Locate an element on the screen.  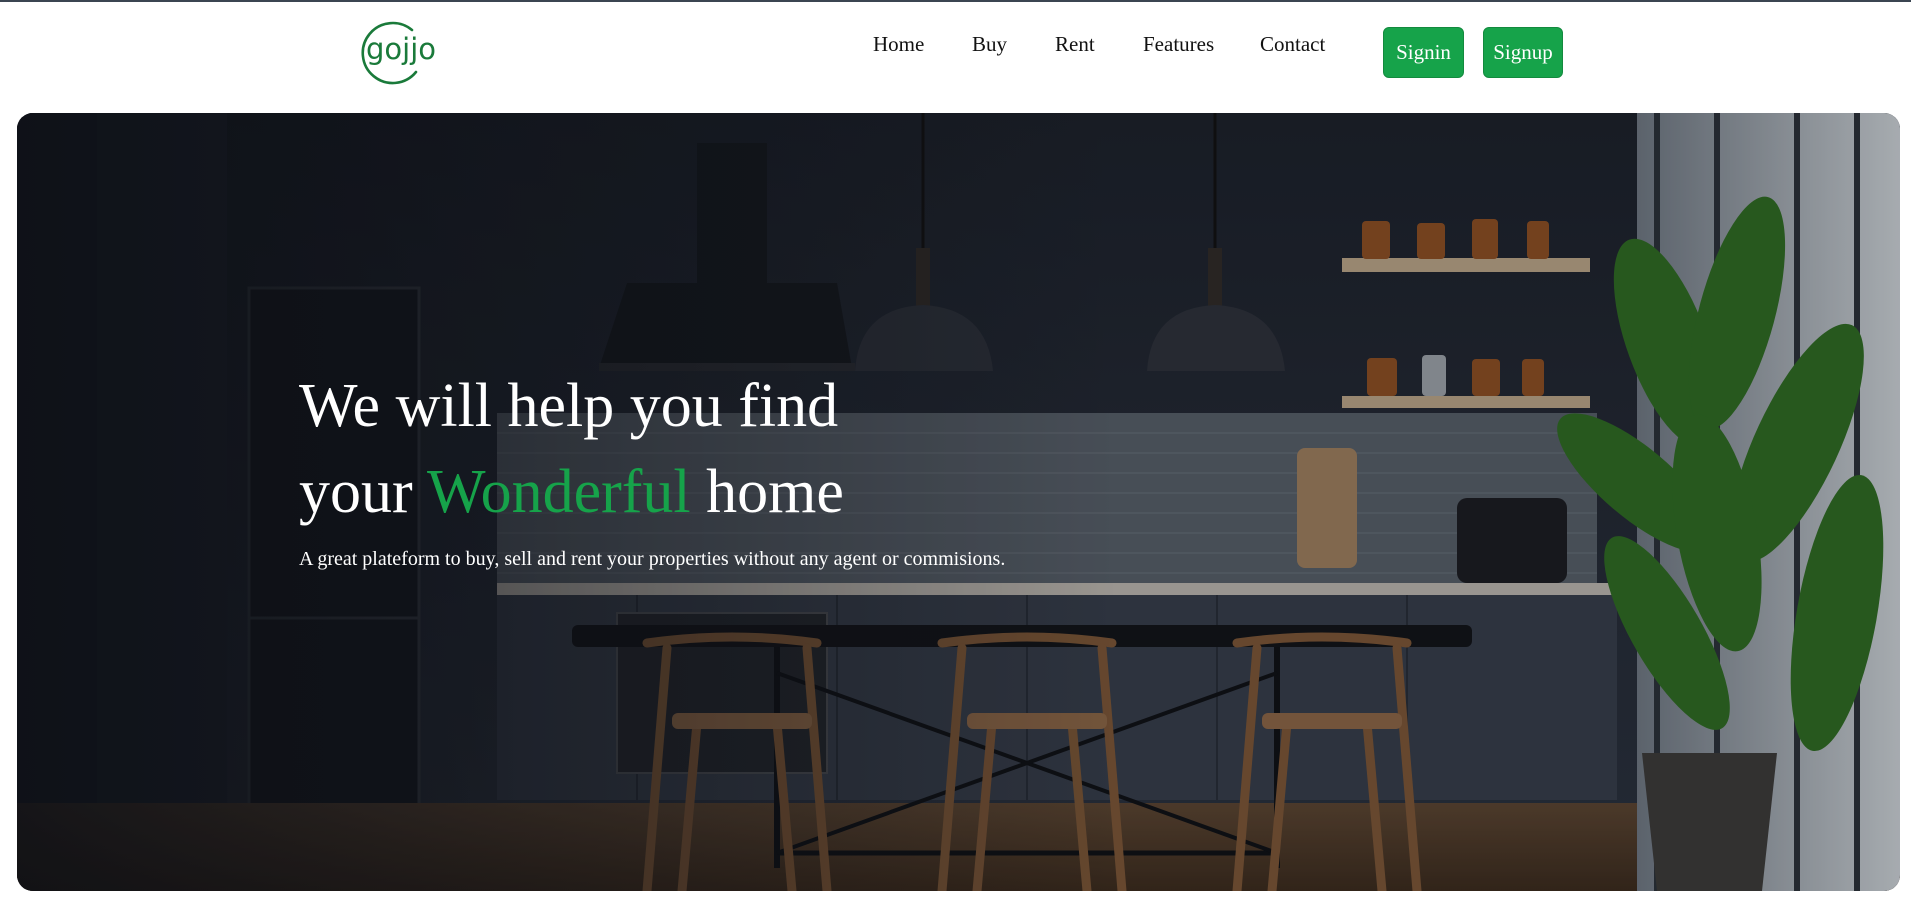
nav-contact: Contact is located at coordinates (1292, 44).